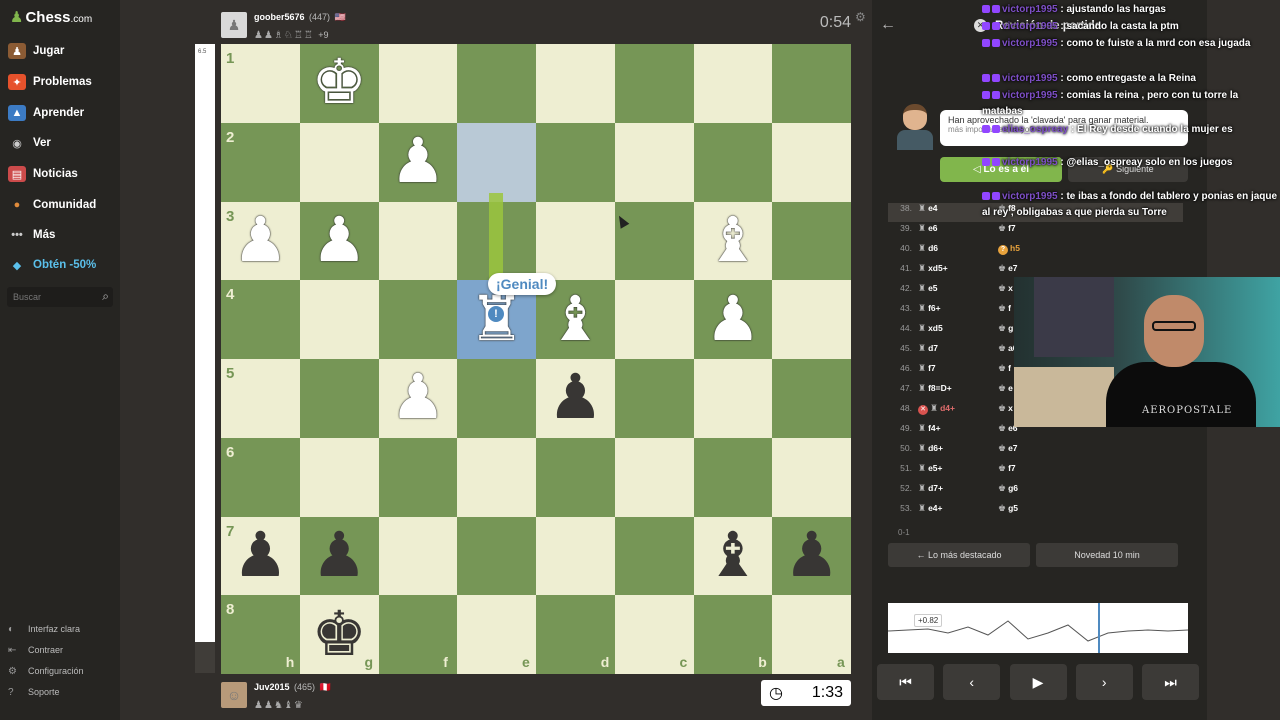 The height and width of the screenshot is (720, 1280). Describe the element at coordinates (654, 556) in the screenshot. I see `board-square-c7` at that location.